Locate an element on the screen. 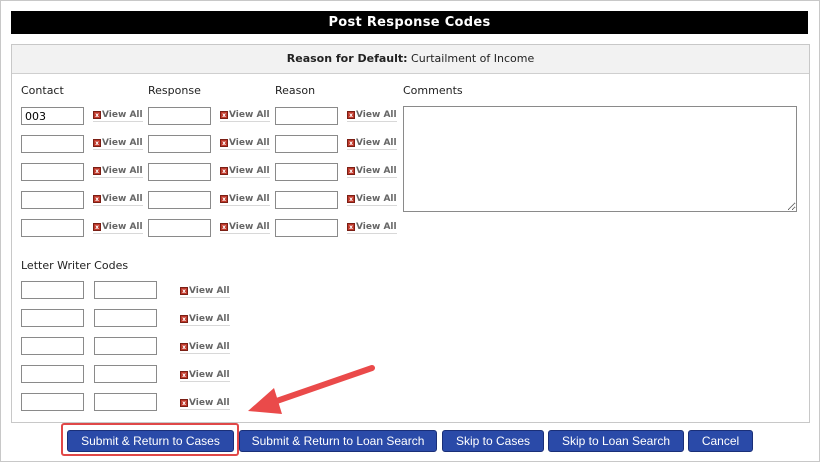 Image resolution: width=820 pixels, height=462 pixels. reason-view-all-4: x View All is located at coordinates (372, 200).